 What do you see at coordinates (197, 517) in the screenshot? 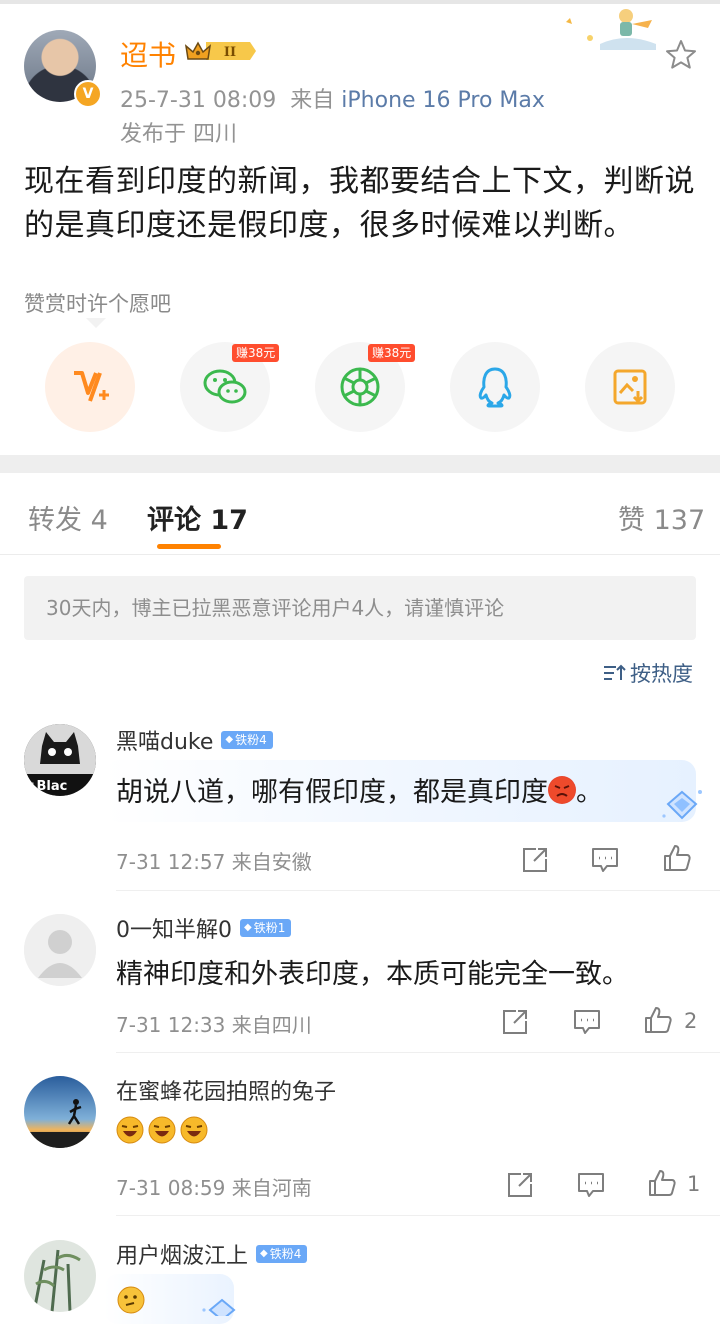
I see `tab-comments: 评论 17` at bounding box center [197, 517].